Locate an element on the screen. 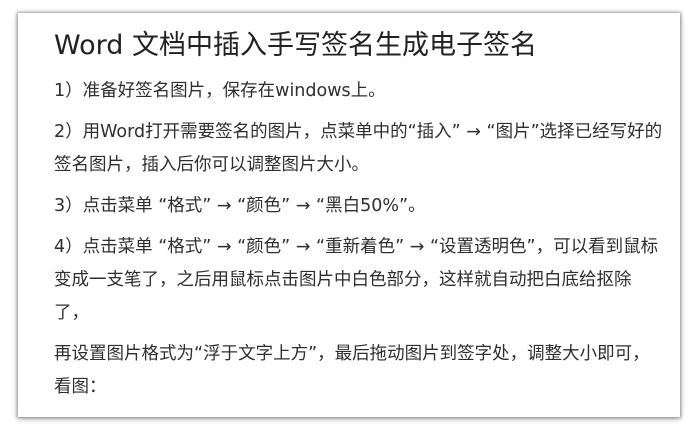 This screenshot has width=699, height=434. step-1-paragraph: 1）准备好签名图片，保存在windows上。 is located at coordinates (220, 91).